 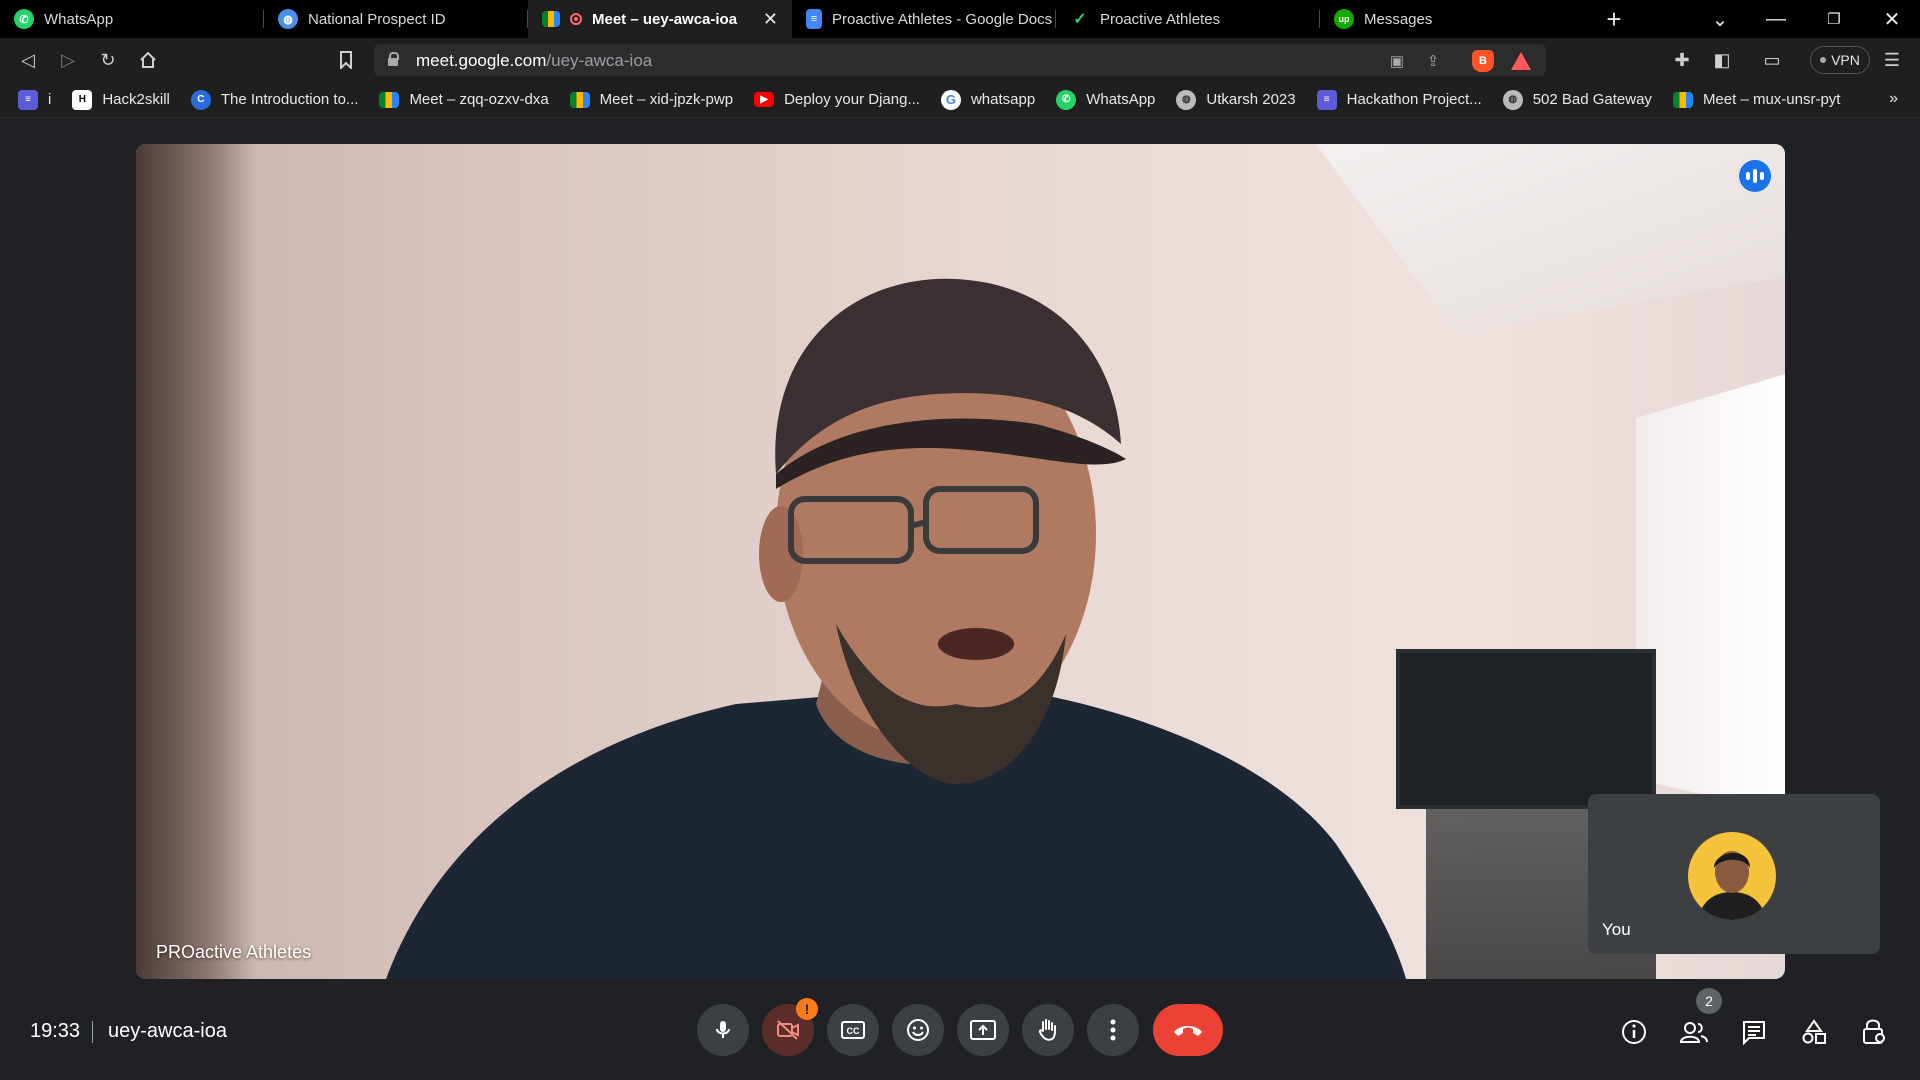 What do you see at coordinates (1577, 99) in the screenshot?
I see `bookmark-item: ◍ 502 Bad Gateway` at bounding box center [1577, 99].